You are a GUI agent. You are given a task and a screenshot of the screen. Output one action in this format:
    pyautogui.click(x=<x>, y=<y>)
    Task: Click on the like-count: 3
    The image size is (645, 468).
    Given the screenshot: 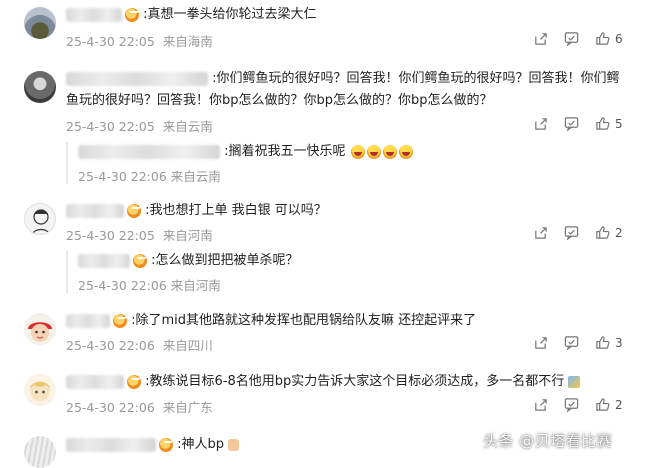 What is the action you would take?
    pyautogui.click(x=619, y=342)
    